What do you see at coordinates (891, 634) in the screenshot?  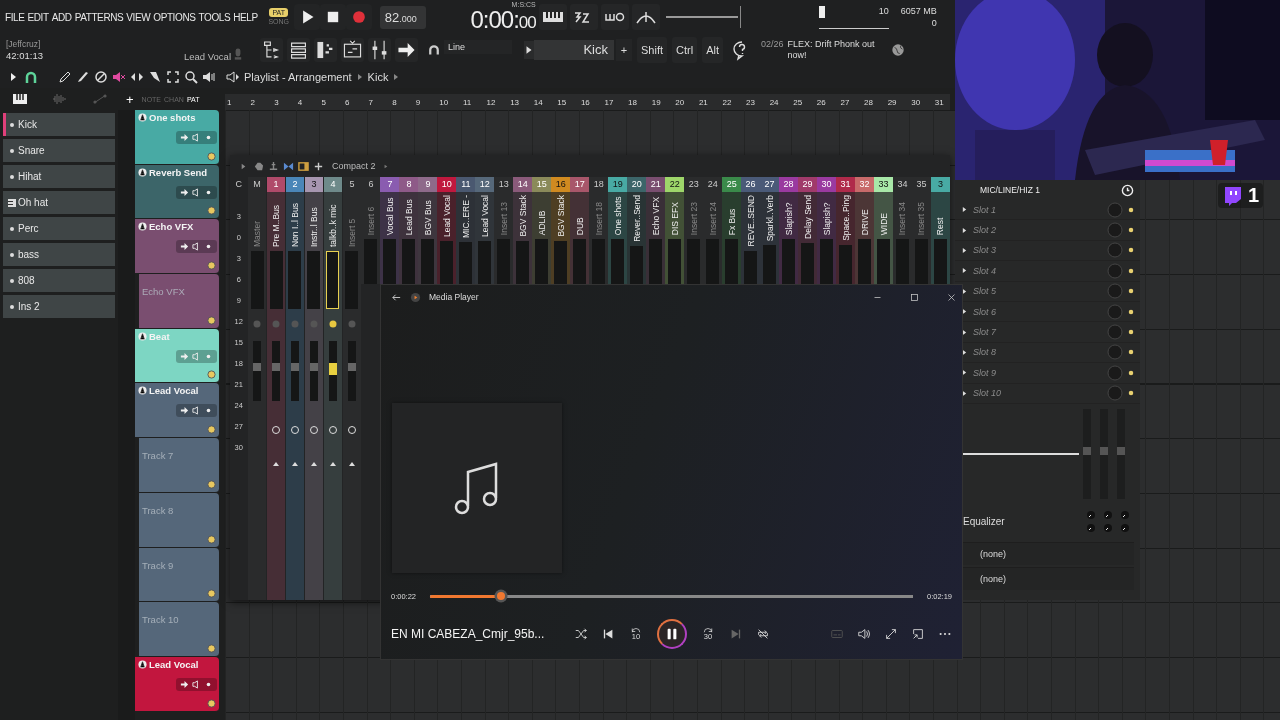 I see `fullscreen-icon` at bounding box center [891, 634].